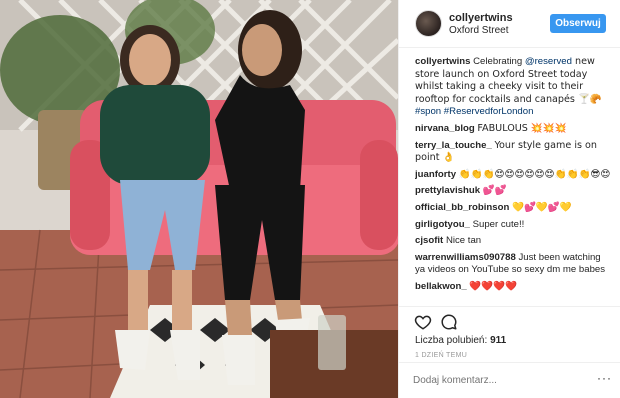 This screenshot has height=398, width=620. I want to click on comment-item: nirvana_blog FABULOUS 💥💥💥, so click(513, 129).